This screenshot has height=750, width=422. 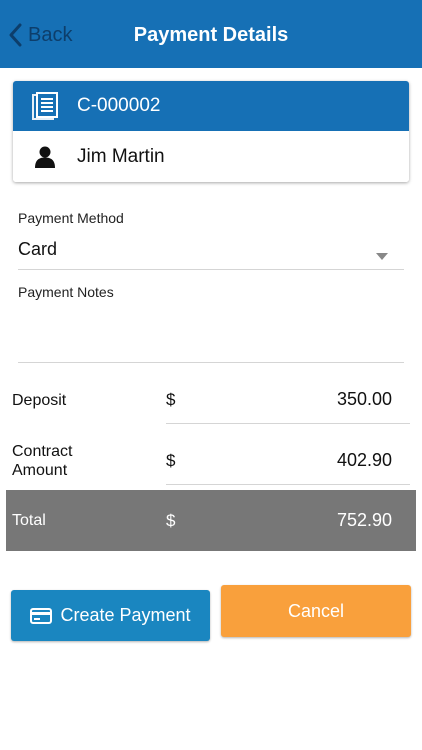 What do you see at coordinates (121, 156) in the screenshot?
I see `customer-name: Jim Martin` at bounding box center [121, 156].